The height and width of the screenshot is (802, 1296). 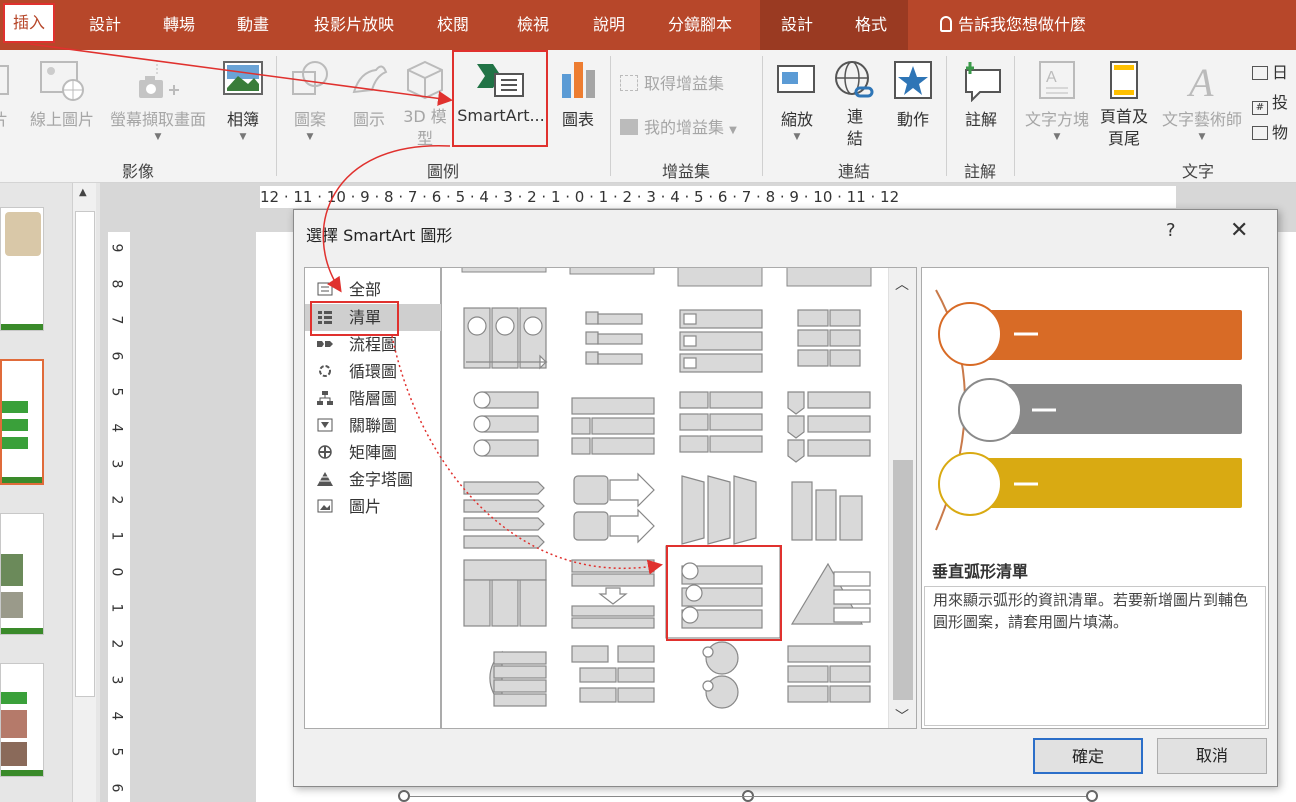 I want to click on category-all: 全部, so click(x=373, y=289).